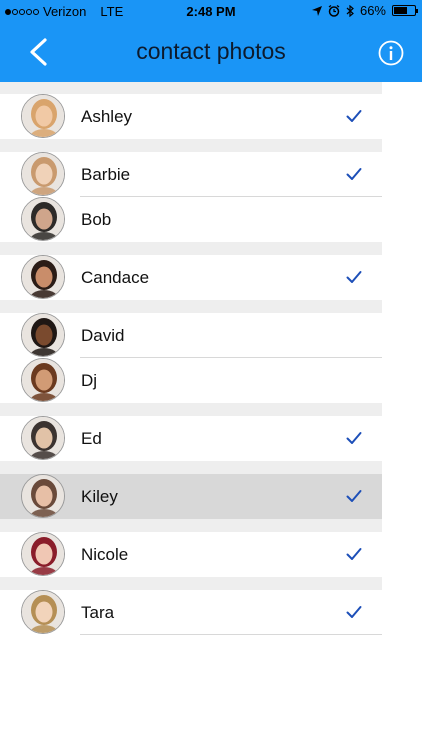 This screenshot has height=750, width=422. I want to click on header: Verizon LTE 2:48 PM 66% contact photos, so click(211, 41).